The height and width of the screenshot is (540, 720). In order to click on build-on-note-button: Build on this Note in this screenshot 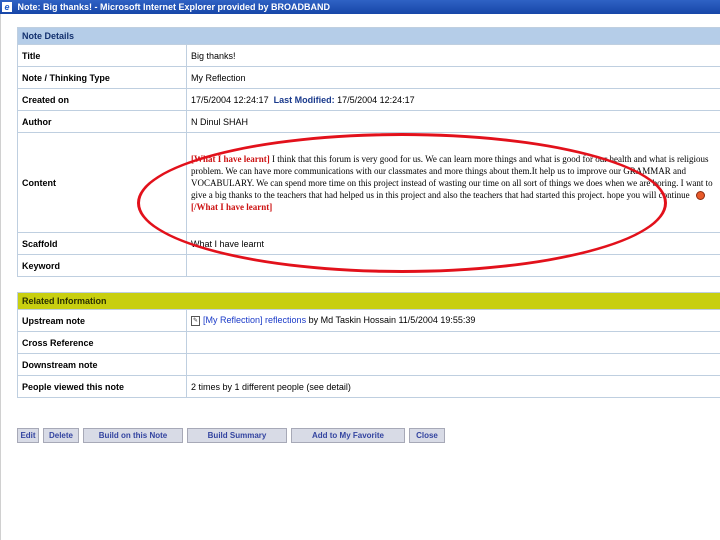, I will do `click(133, 435)`.